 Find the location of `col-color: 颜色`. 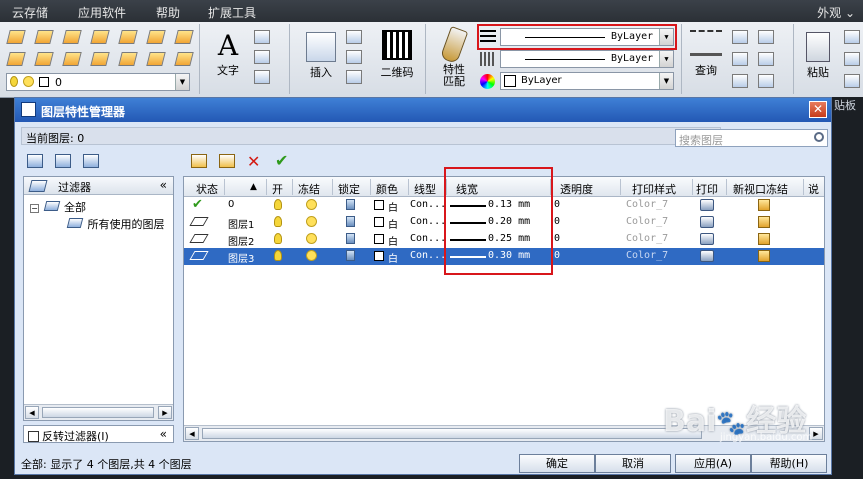

col-color: 颜色 is located at coordinates (387, 189).